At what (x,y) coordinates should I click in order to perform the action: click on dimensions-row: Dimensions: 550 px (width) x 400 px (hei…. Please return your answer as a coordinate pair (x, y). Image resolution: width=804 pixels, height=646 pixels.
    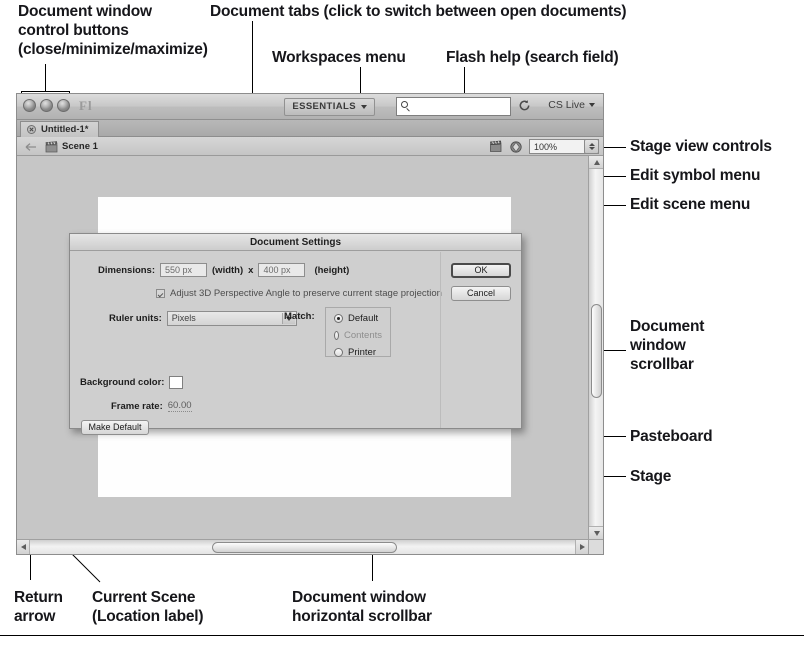
    Looking at the image, I should click on (223, 270).